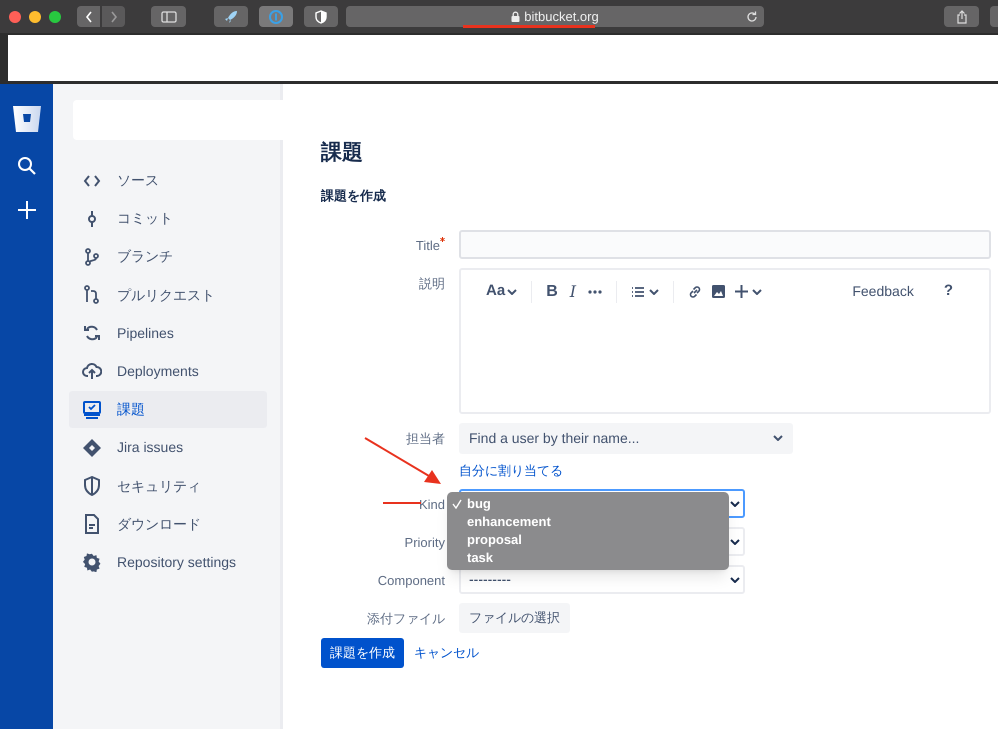  What do you see at coordinates (168, 486) in the screenshot?
I see `sidebar-item: セキュリティ` at bounding box center [168, 486].